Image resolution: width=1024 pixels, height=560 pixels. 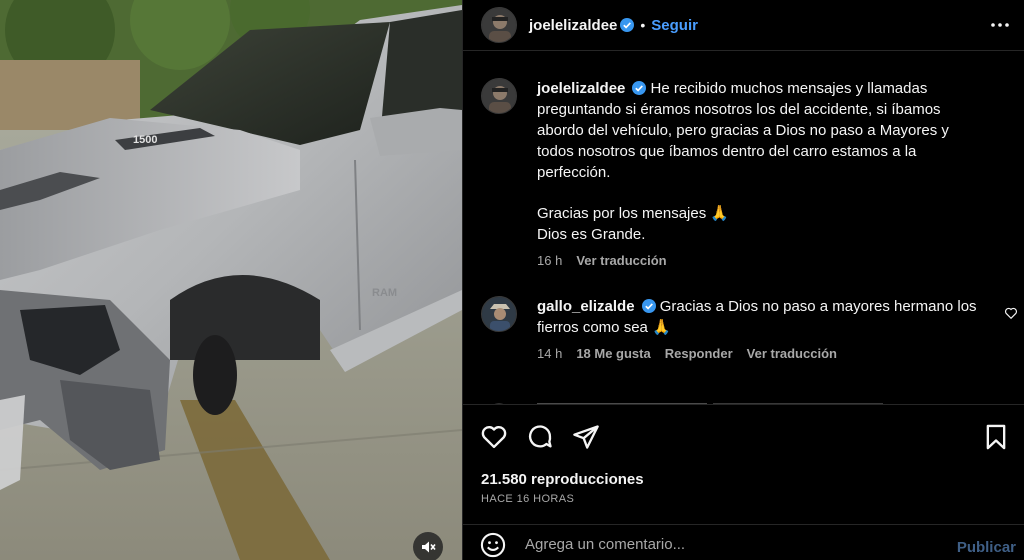 What do you see at coordinates (586, 306) in the screenshot?
I see `commenter-username: gallo_elizalde` at bounding box center [586, 306].